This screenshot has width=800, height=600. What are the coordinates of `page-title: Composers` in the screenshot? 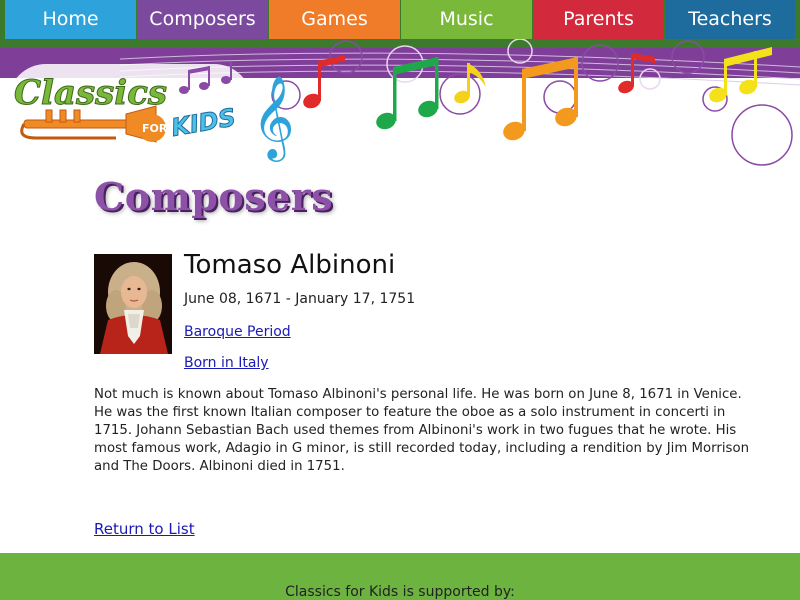 It's located at (214, 196).